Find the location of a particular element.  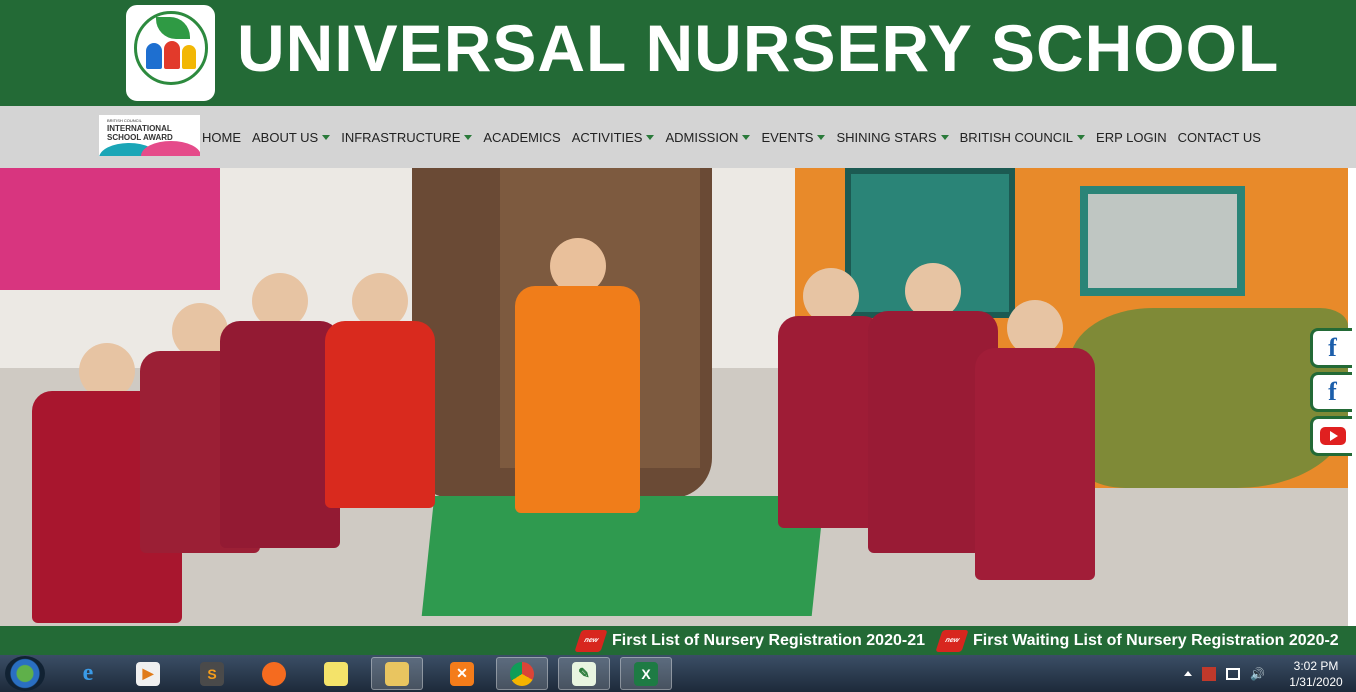

file-explorer-icon is located at coordinates (397, 673).